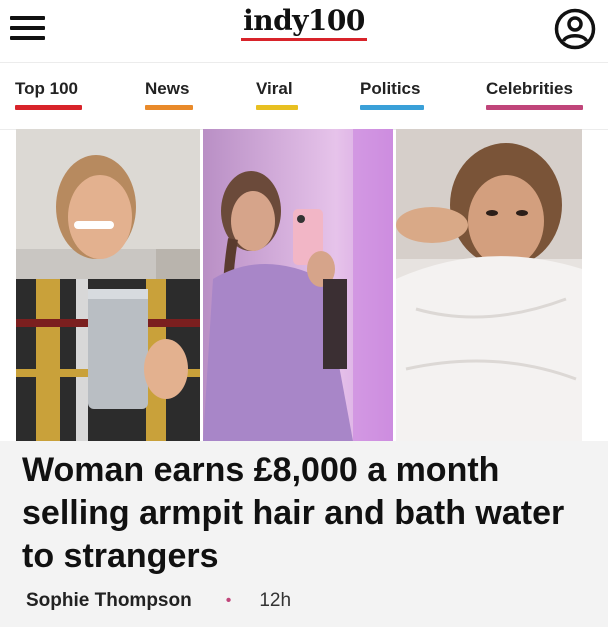 This screenshot has height=627, width=608. I want to click on tab-label: Viral, so click(274, 88).